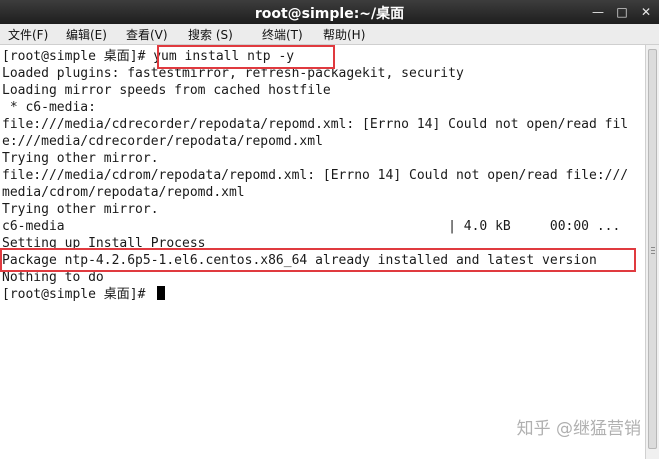 This screenshot has width=659, height=459. Describe the element at coordinates (282, 34) in the screenshot. I see `menu-terminal: 终端(T)` at that location.